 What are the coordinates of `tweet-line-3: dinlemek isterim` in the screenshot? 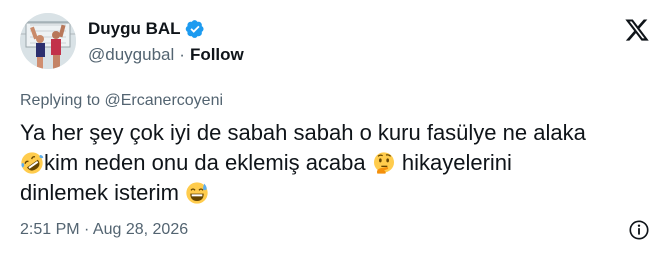 It's located at (335, 193).